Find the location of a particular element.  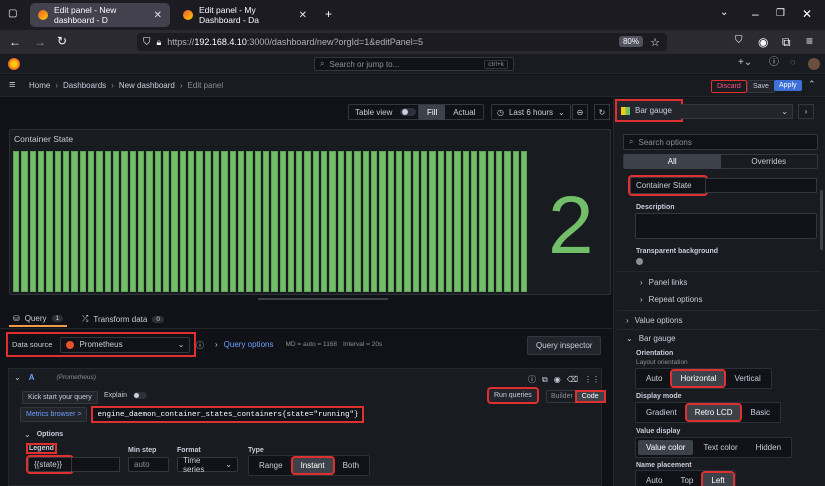

panel-title-input-extension is located at coordinates (761, 185).